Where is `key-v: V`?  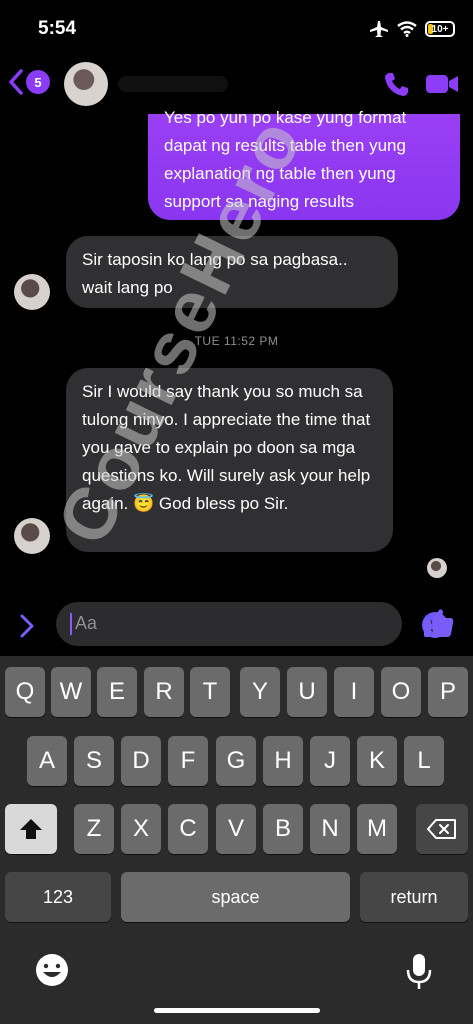 key-v: V is located at coordinates (236, 829).